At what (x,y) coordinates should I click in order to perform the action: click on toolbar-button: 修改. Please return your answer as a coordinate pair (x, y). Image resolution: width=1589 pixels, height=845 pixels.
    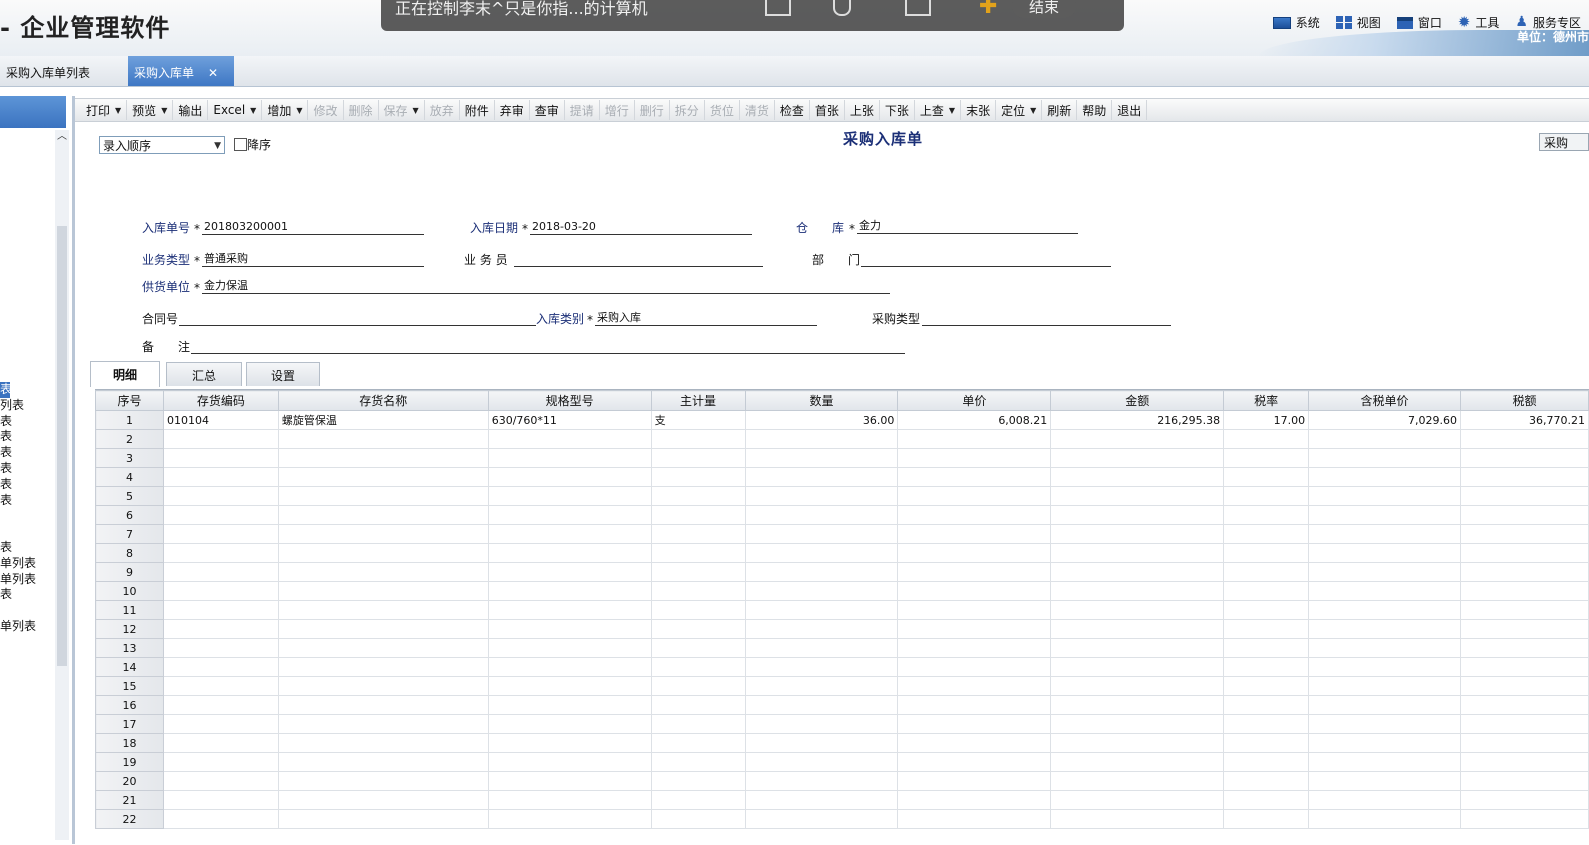
    Looking at the image, I should click on (326, 110).